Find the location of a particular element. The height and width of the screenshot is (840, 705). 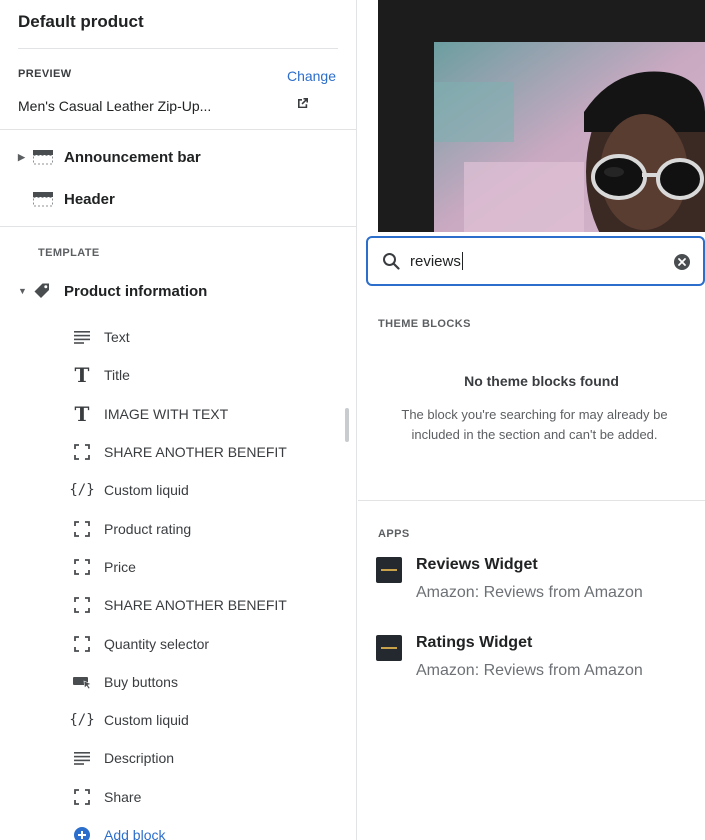

preview-label: PREVIEW is located at coordinates (45, 74).